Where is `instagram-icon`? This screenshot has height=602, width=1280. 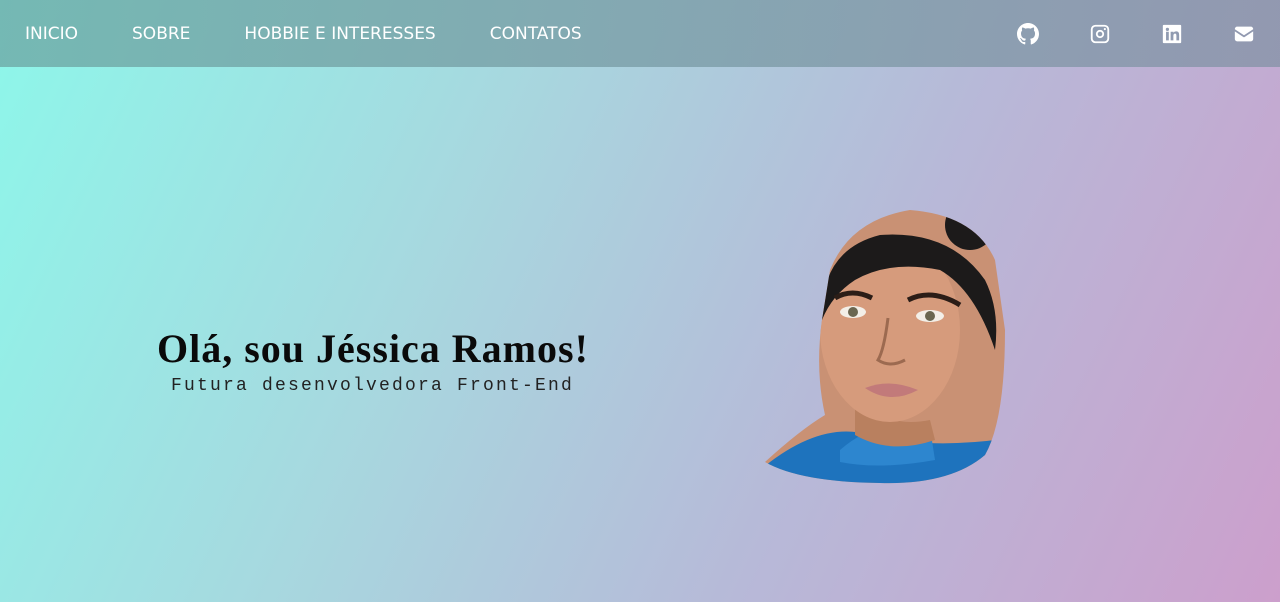 instagram-icon is located at coordinates (1100, 34).